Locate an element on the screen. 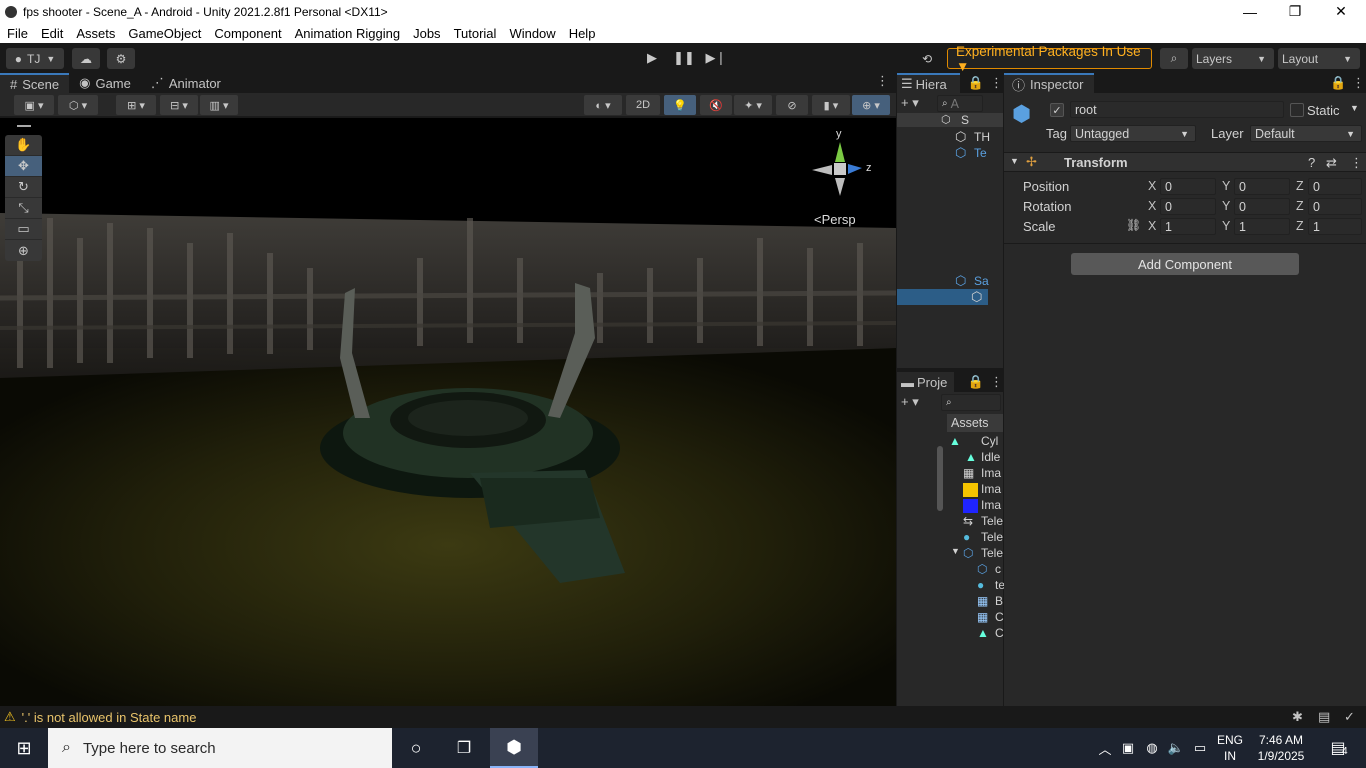  grid-snap-dropdown: ⊞ ▾ is located at coordinates (136, 105).